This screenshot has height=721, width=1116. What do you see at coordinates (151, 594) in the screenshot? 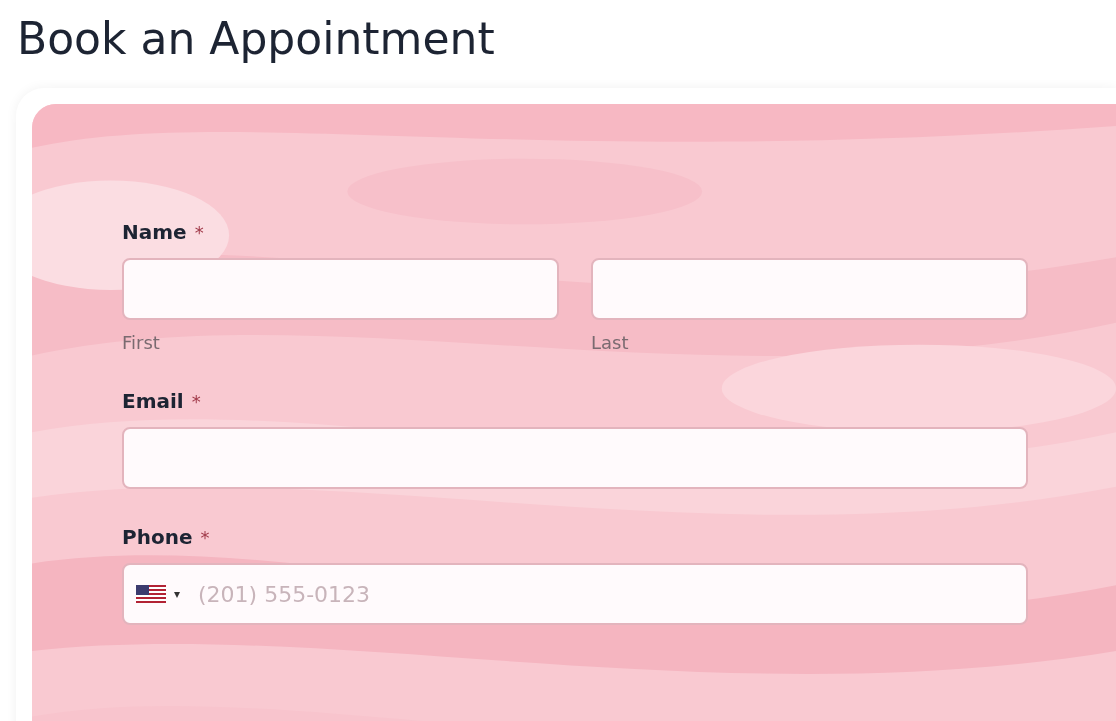
I see `flag-icon` at bounding box center [151, 594].